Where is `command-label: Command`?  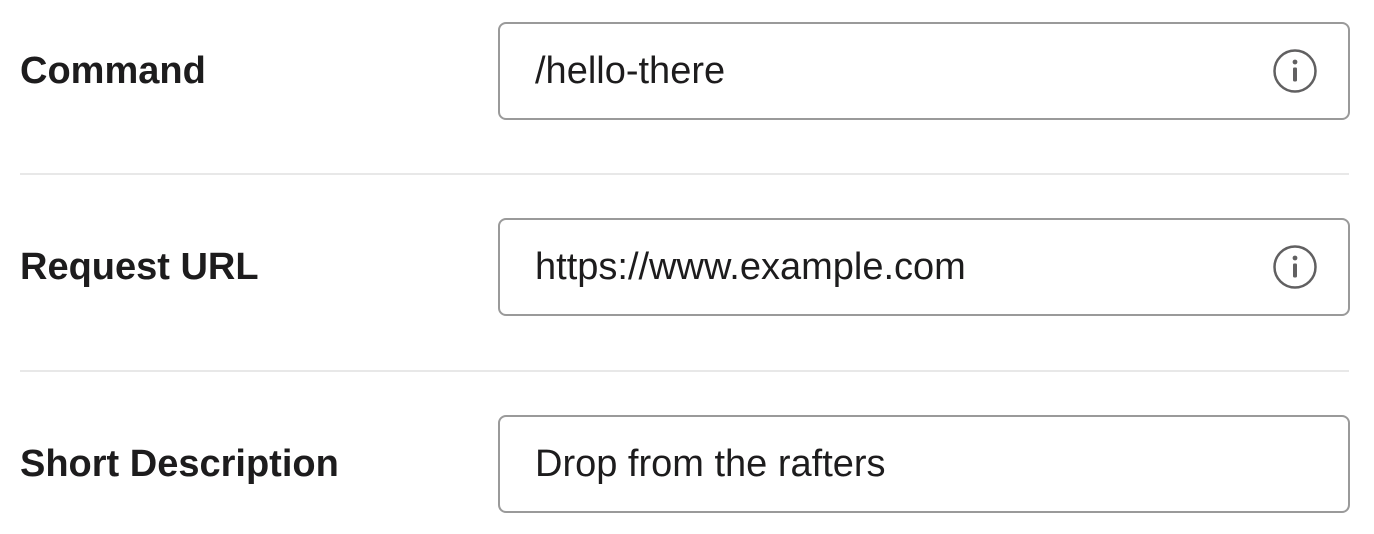 command-label: Command is located at coordinates (113, 71).